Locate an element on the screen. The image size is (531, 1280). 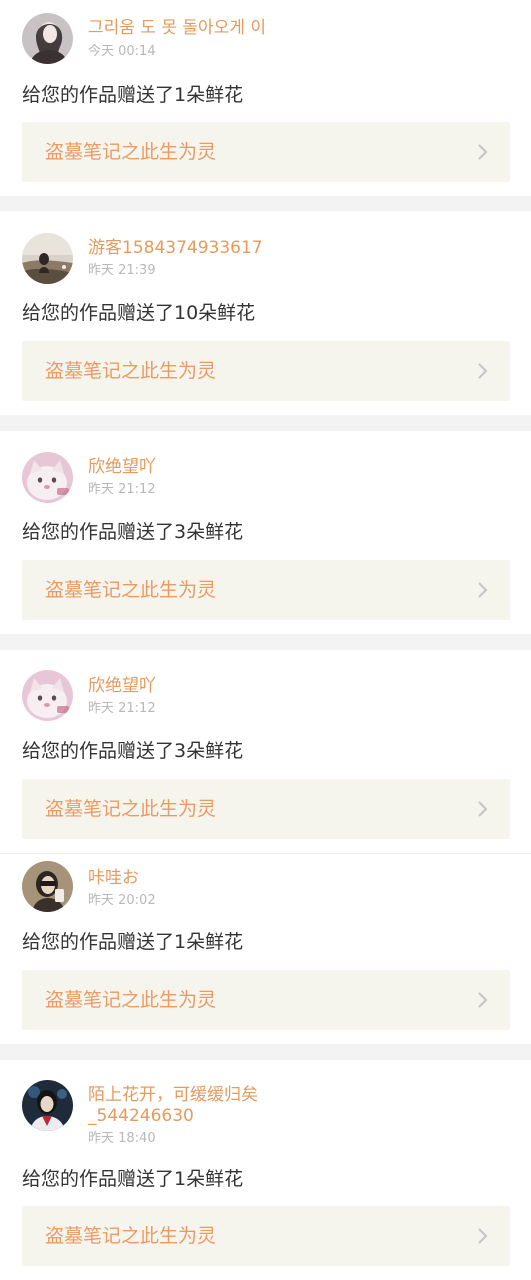
user-name: 陌上花开，可缓缓归矣 _544246630 is located at coordinates (298, 1106).